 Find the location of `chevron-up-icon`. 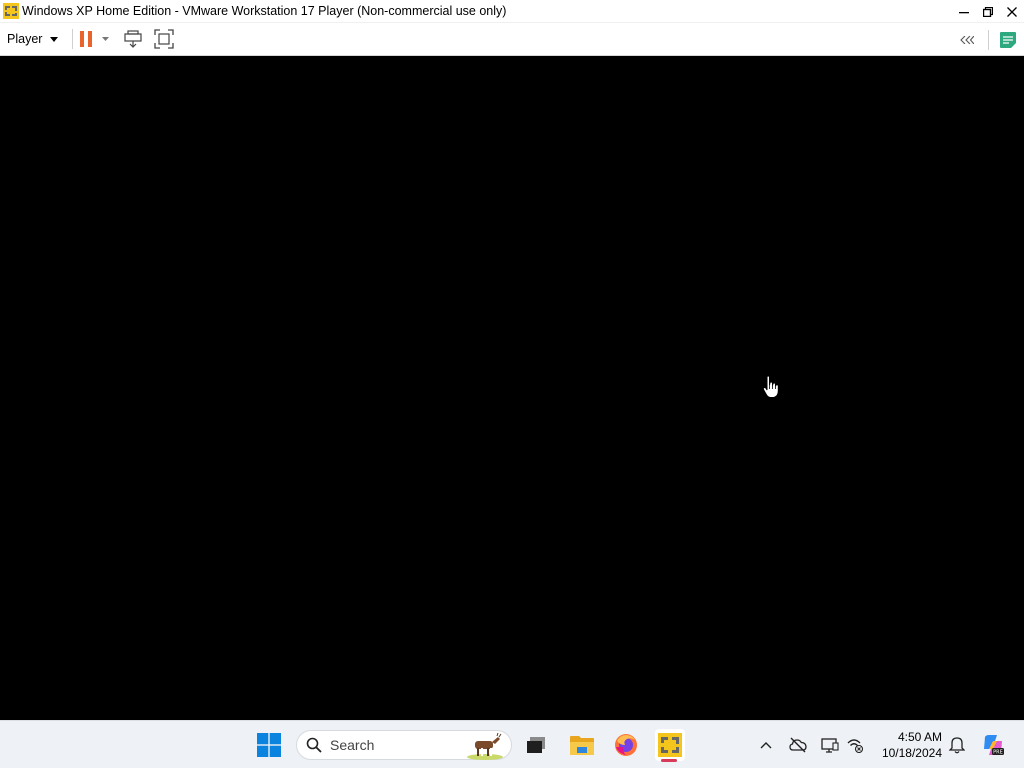

chevron-up-icon is located at coordinates (766, 745).